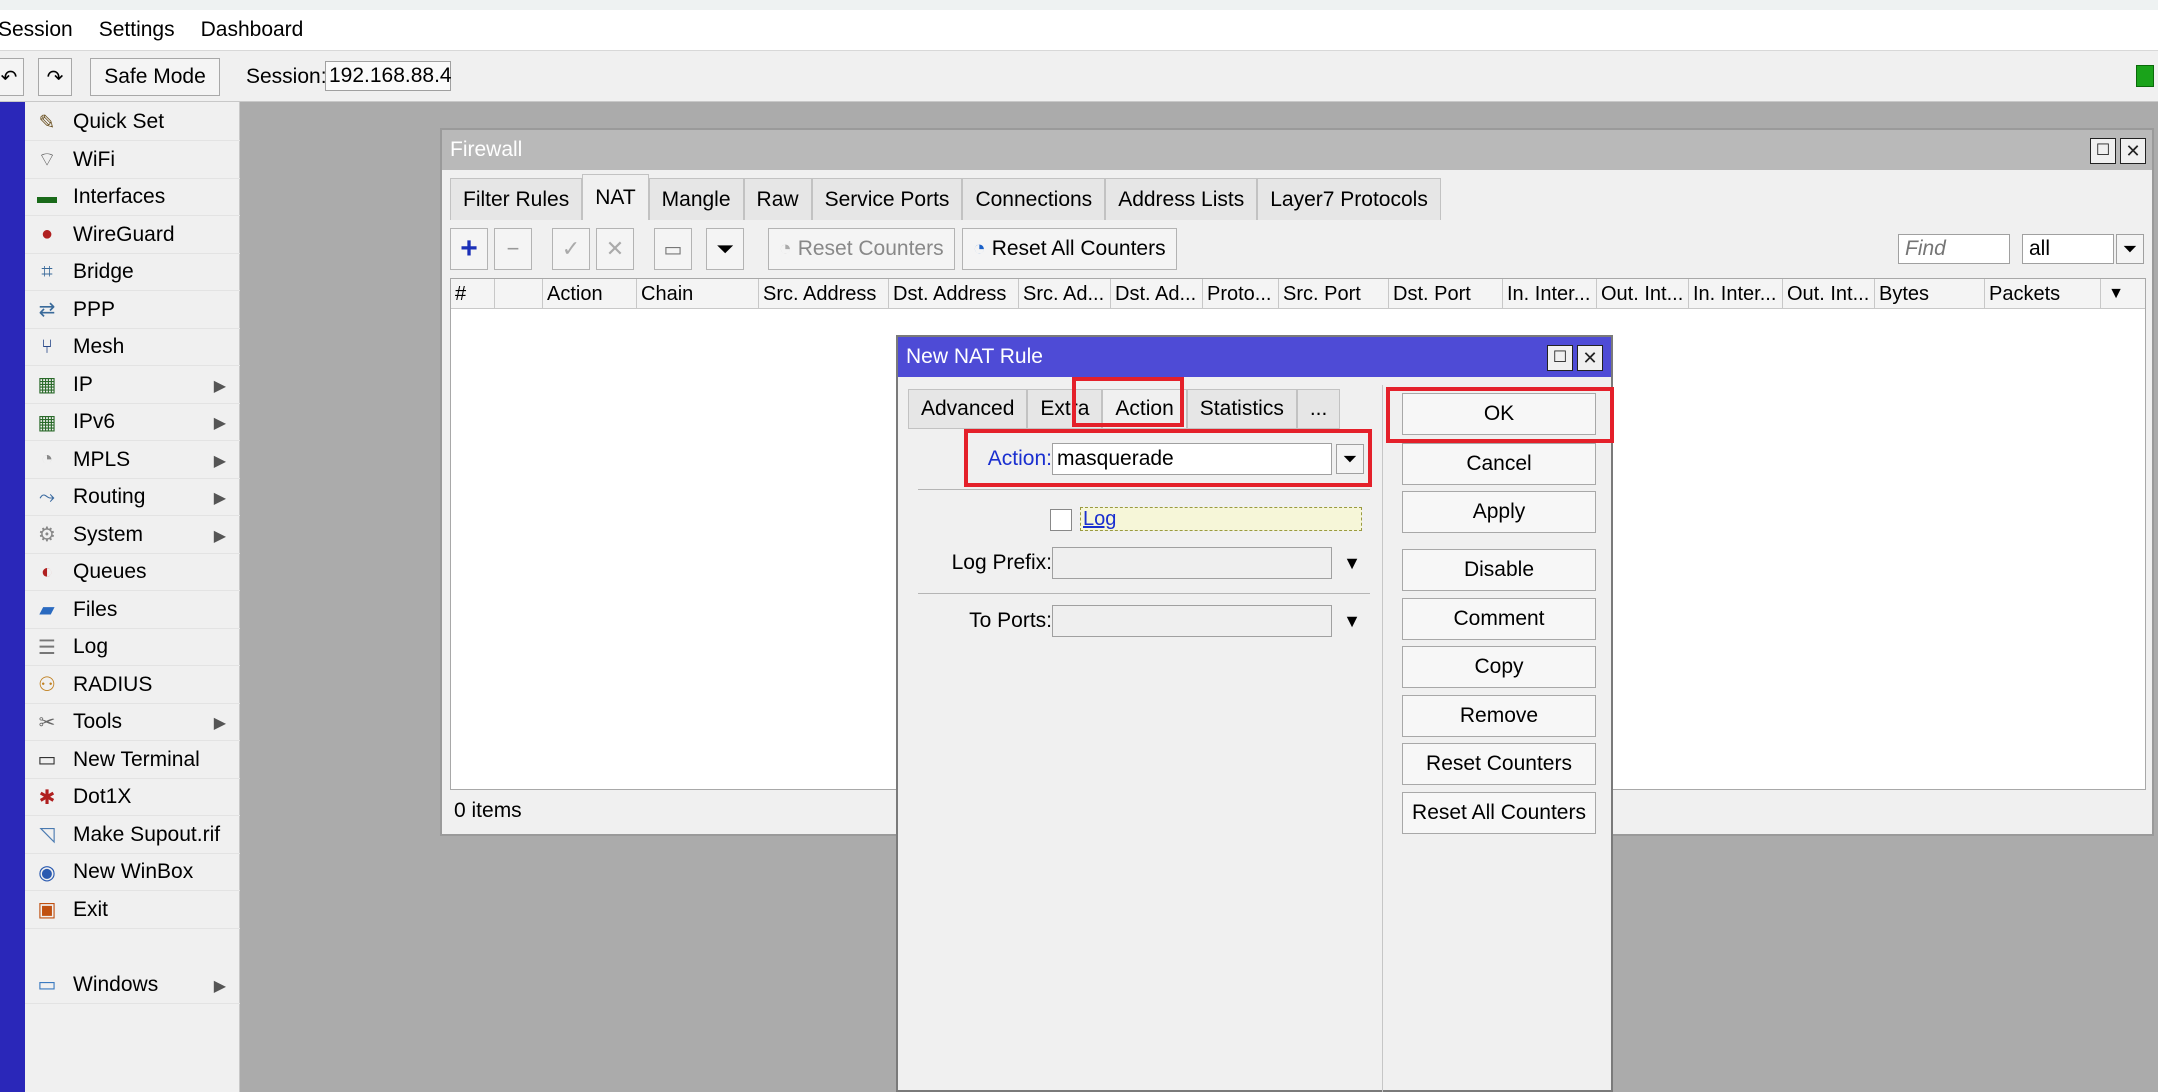 The image size is (2158, 1092). Describe the element at coordinates (132, 985) in the screenshot. I see `sidebar-item-windows: ▭ Windows ▶` at that location.